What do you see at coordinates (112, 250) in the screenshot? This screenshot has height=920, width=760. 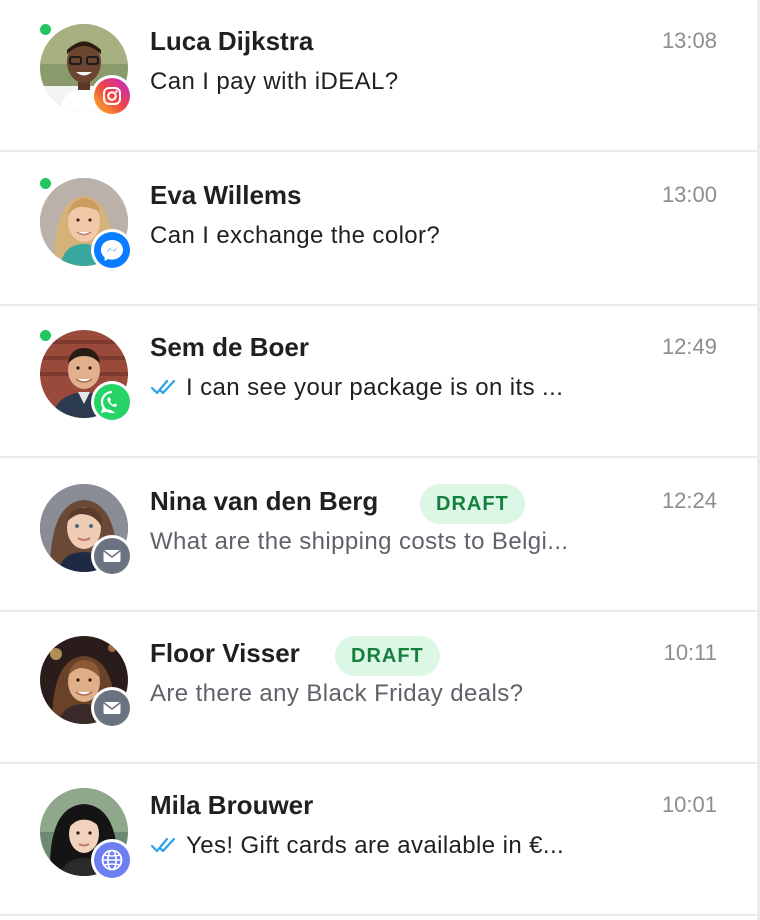 I see `messenger-icon` at bounding box center [112, 250].